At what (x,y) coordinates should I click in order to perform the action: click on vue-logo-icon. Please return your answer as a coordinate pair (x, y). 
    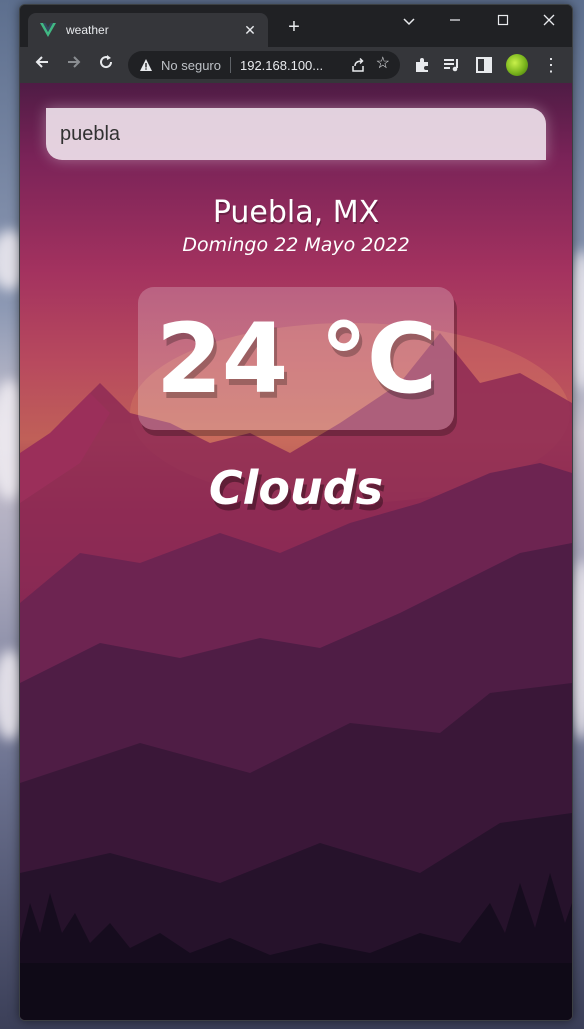
    Looking at the image, I should click on (48, 30).